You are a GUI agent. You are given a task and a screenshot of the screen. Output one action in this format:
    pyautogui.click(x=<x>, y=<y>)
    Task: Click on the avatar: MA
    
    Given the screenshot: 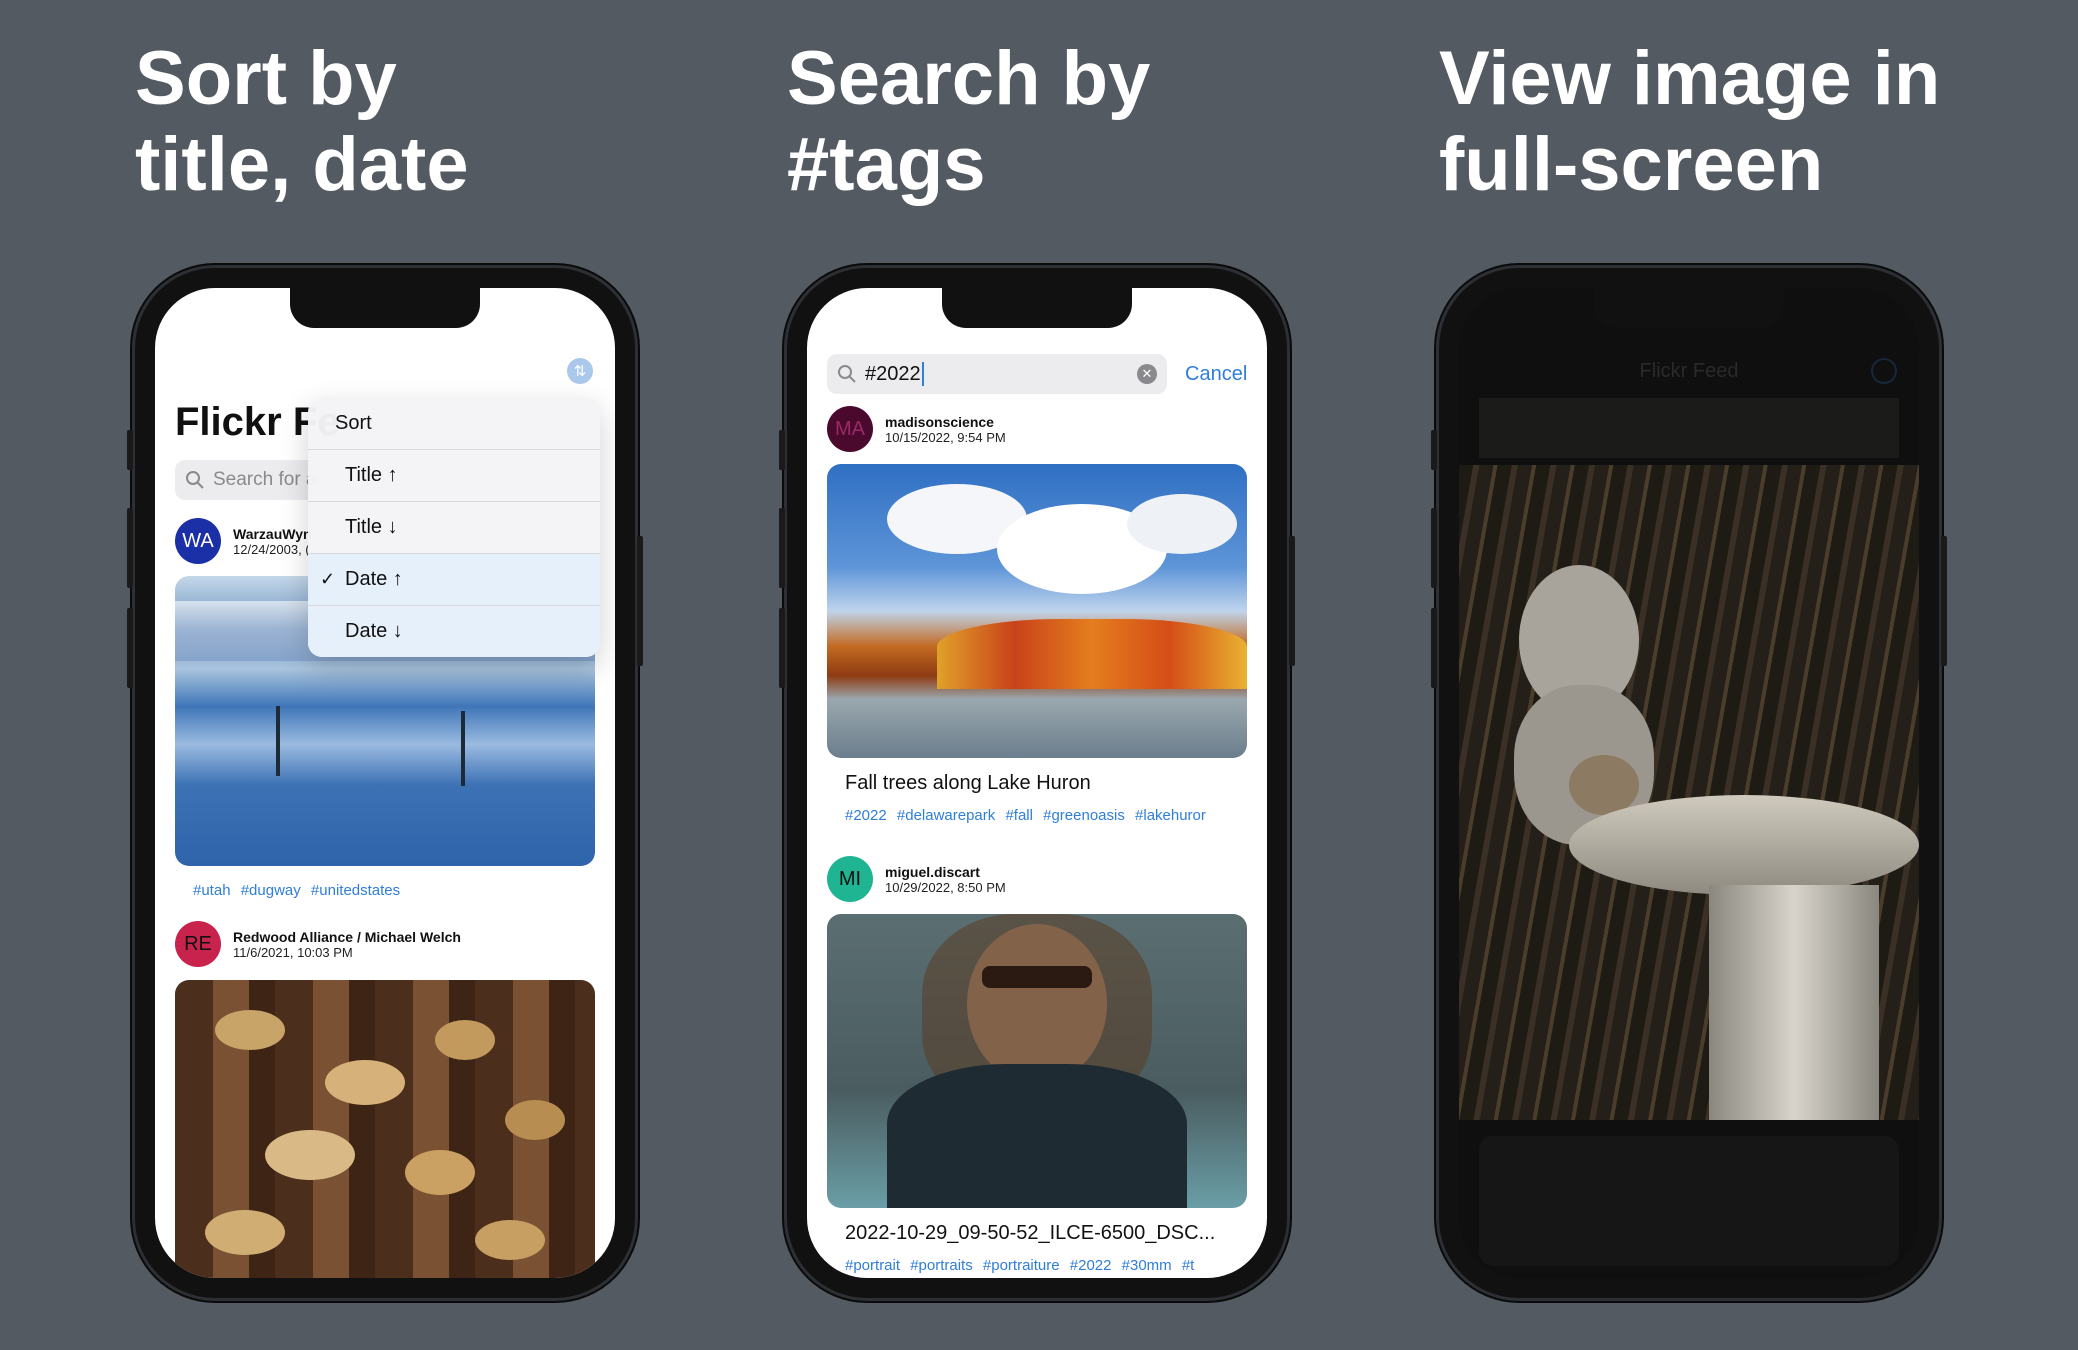 What is the action you would take?
    pyautogui.click(x=850, y=429)
    